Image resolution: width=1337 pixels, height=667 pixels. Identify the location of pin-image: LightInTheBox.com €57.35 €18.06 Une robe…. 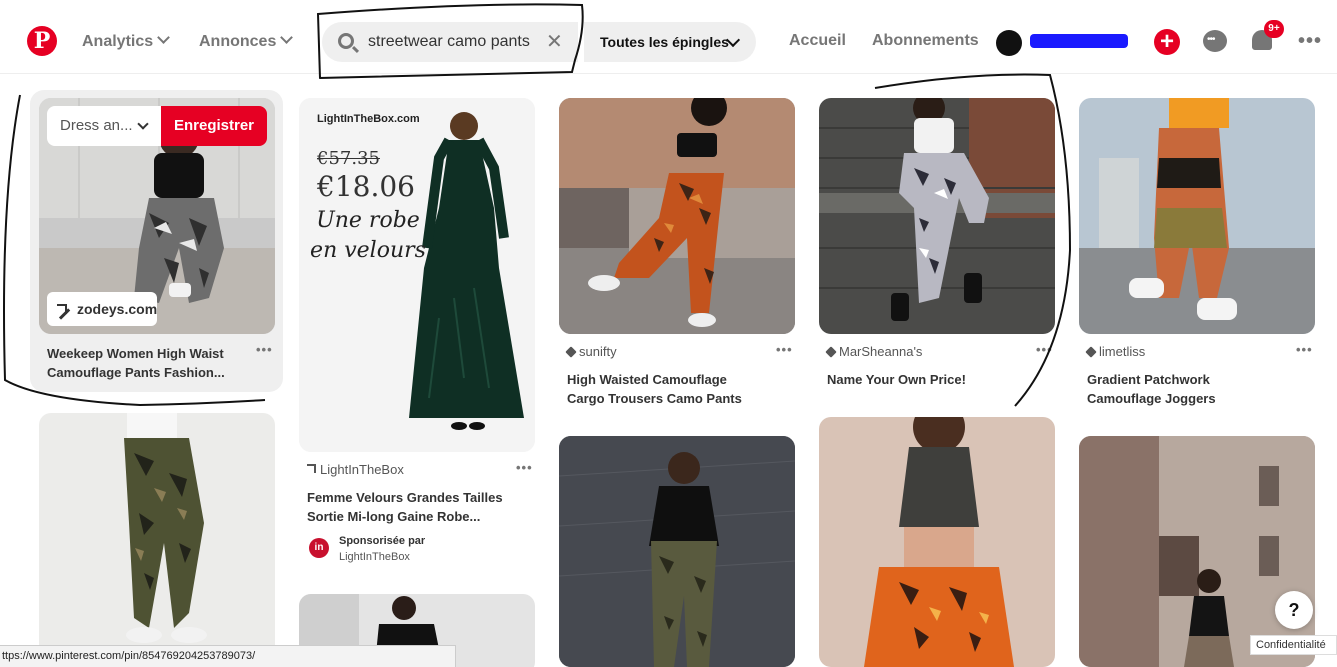
(417, 275).